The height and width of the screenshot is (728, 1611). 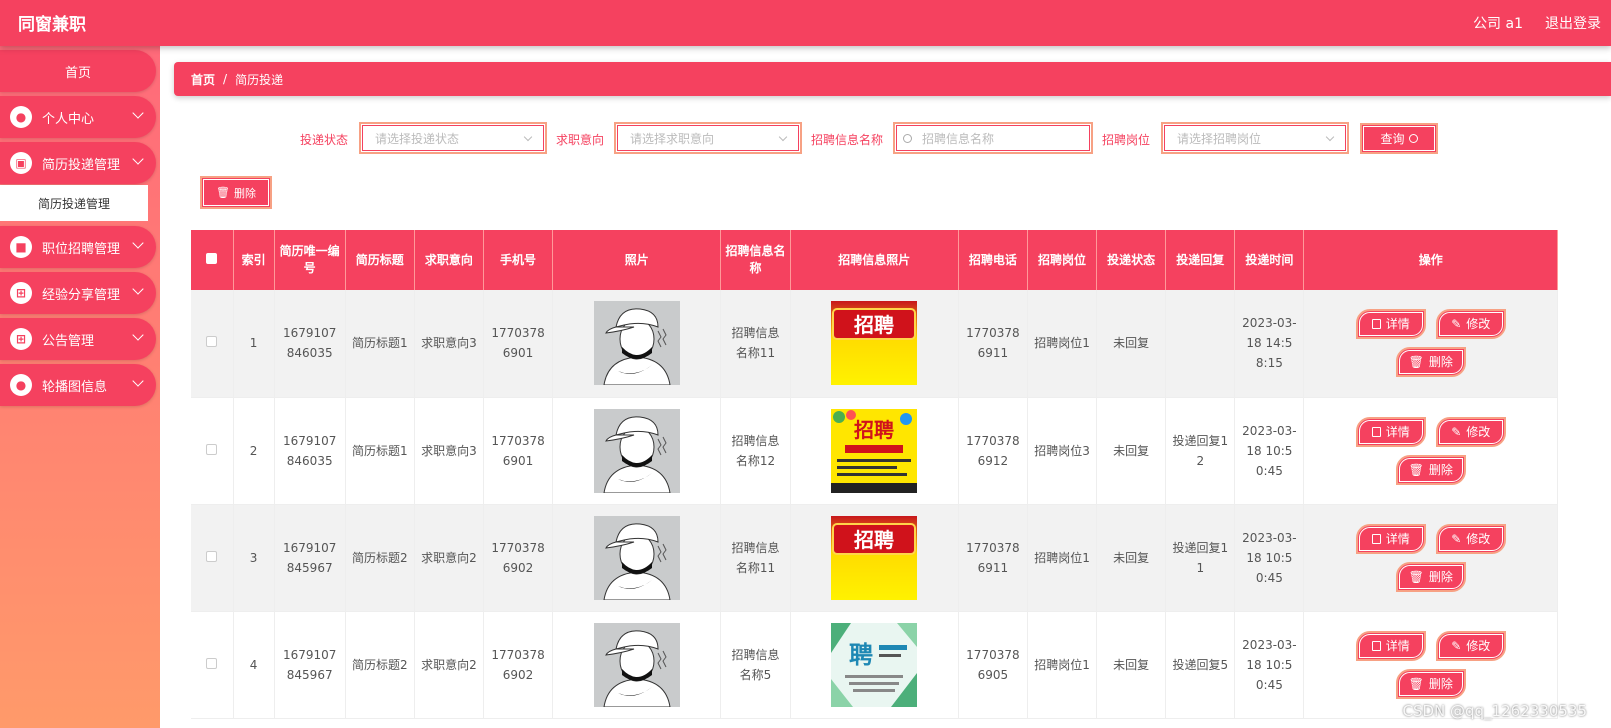 I want to click on cell-info-name: 招聘信息名称12, so click(x=755, y=451).